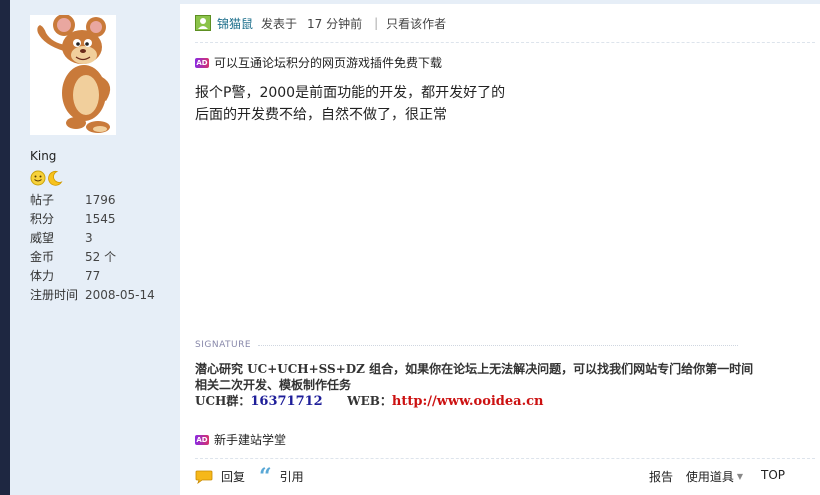 The image size is (820, 495). I want to click on stat-label: 金币, so click(42, 257).